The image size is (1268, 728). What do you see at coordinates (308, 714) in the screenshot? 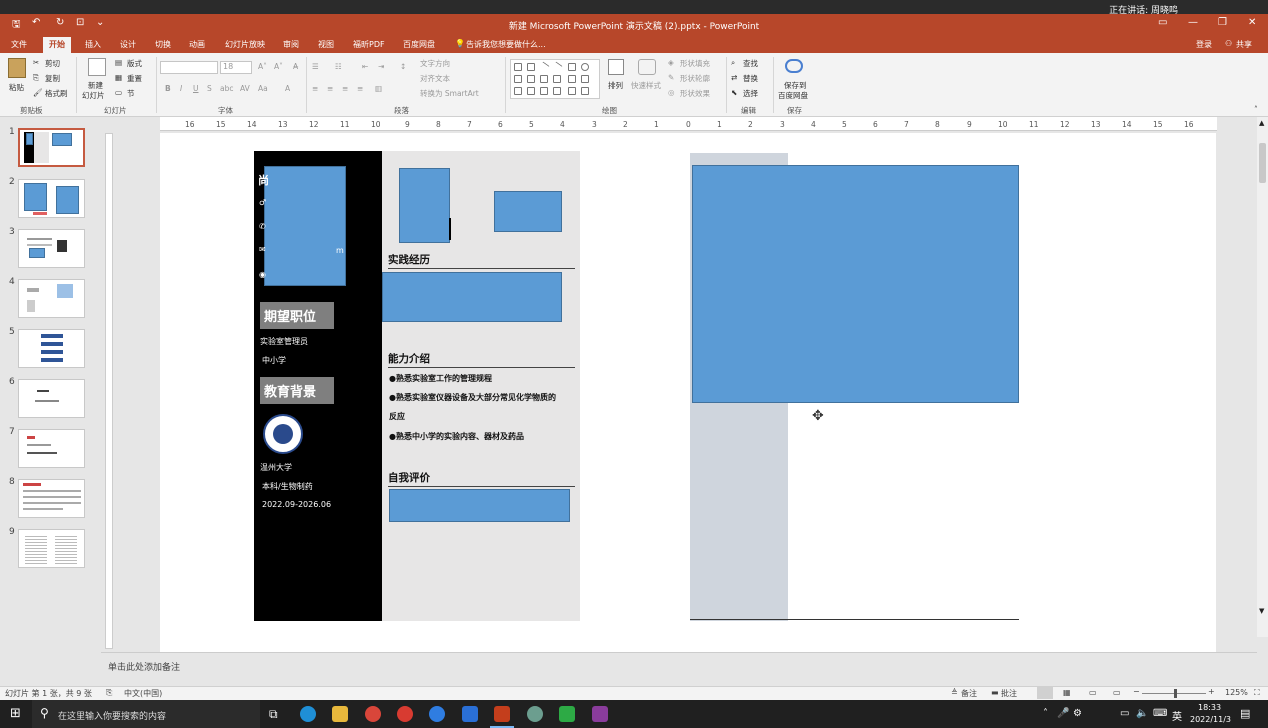
I see `edge-icon` at bounding box center [308, 714].